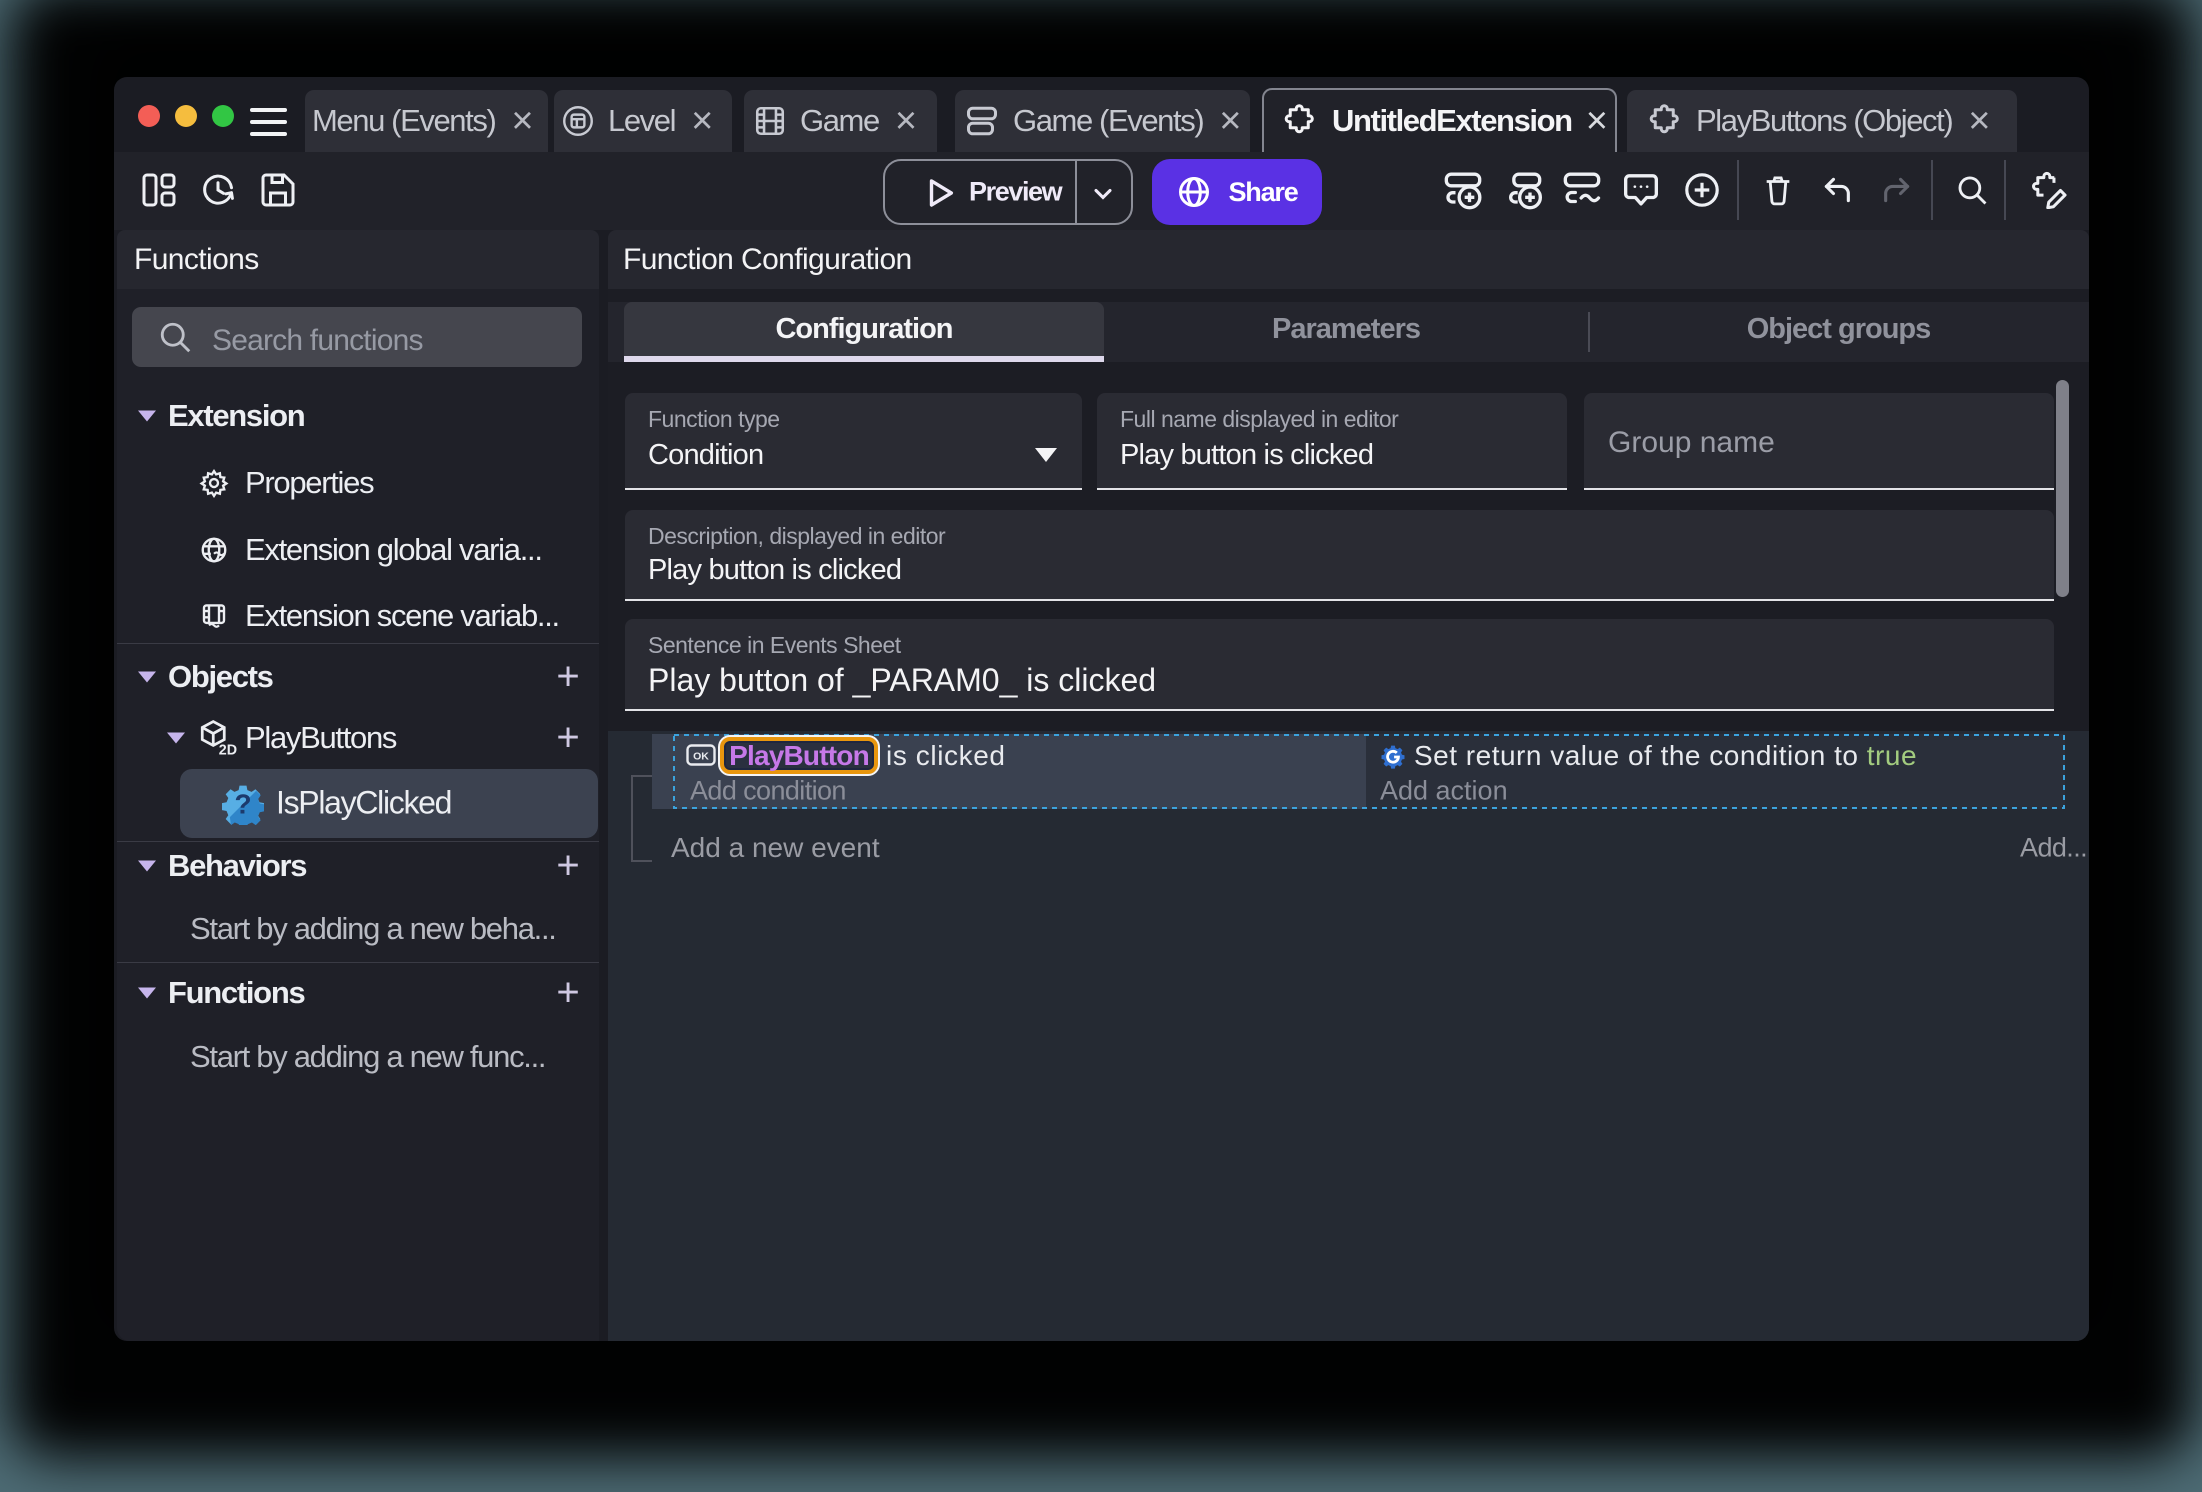 The image size is (2202, 1492). I want to click on svg-text: OK, so click(701, 757).